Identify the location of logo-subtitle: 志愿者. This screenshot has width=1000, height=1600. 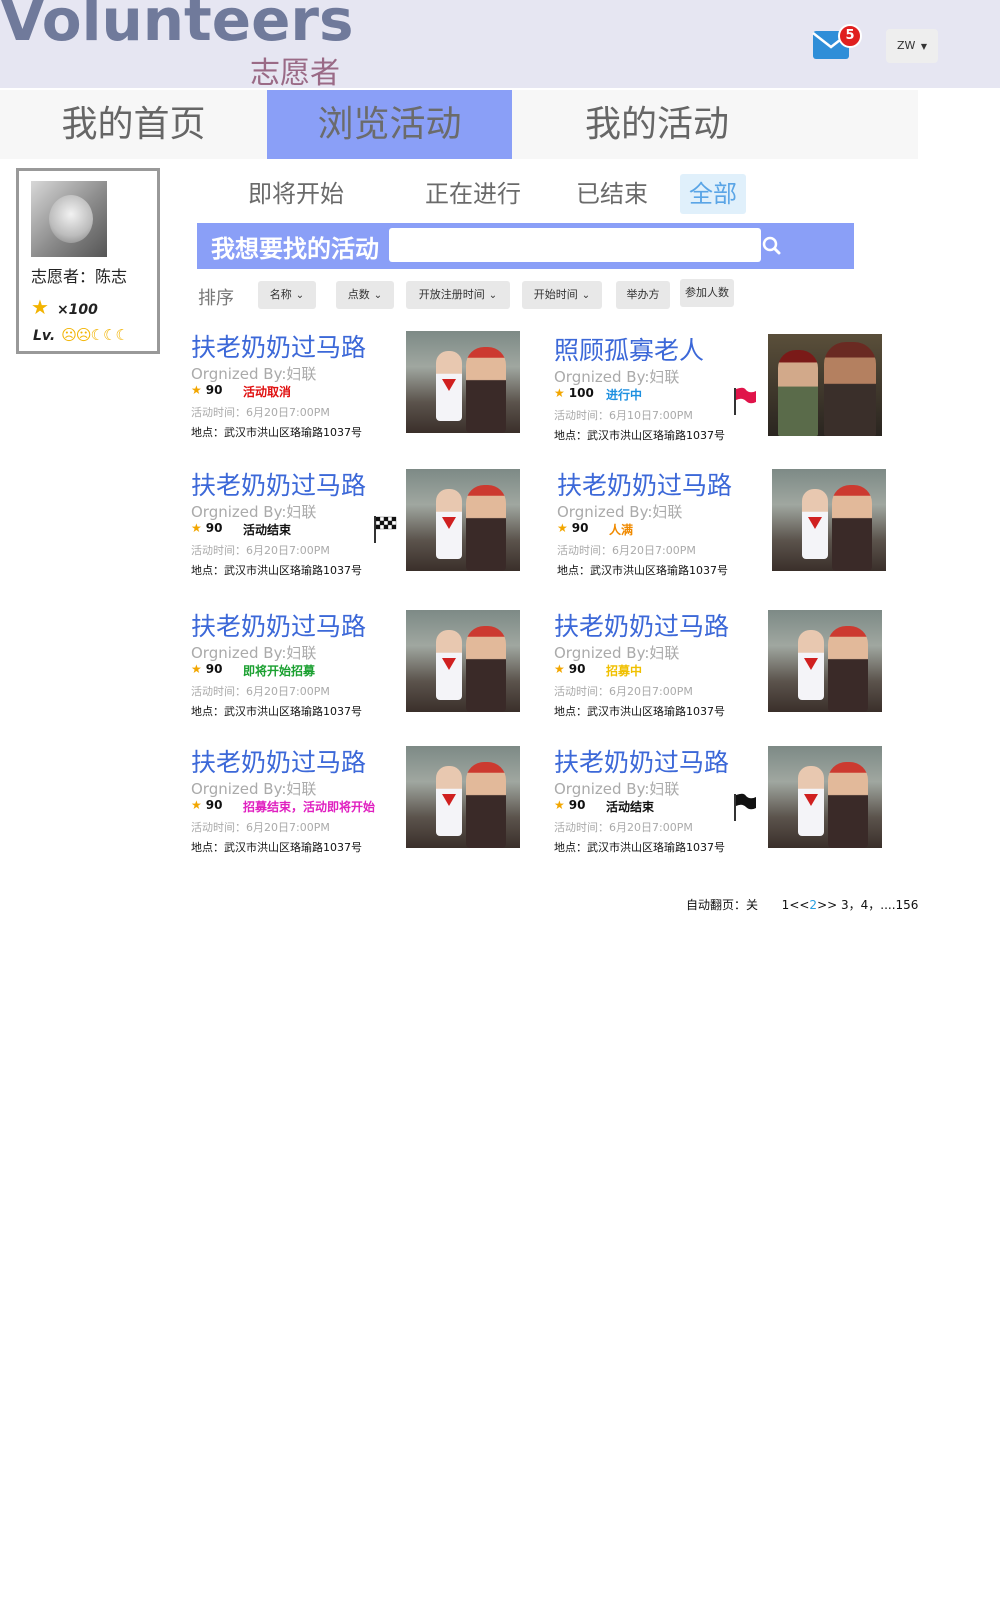
(295, 73).